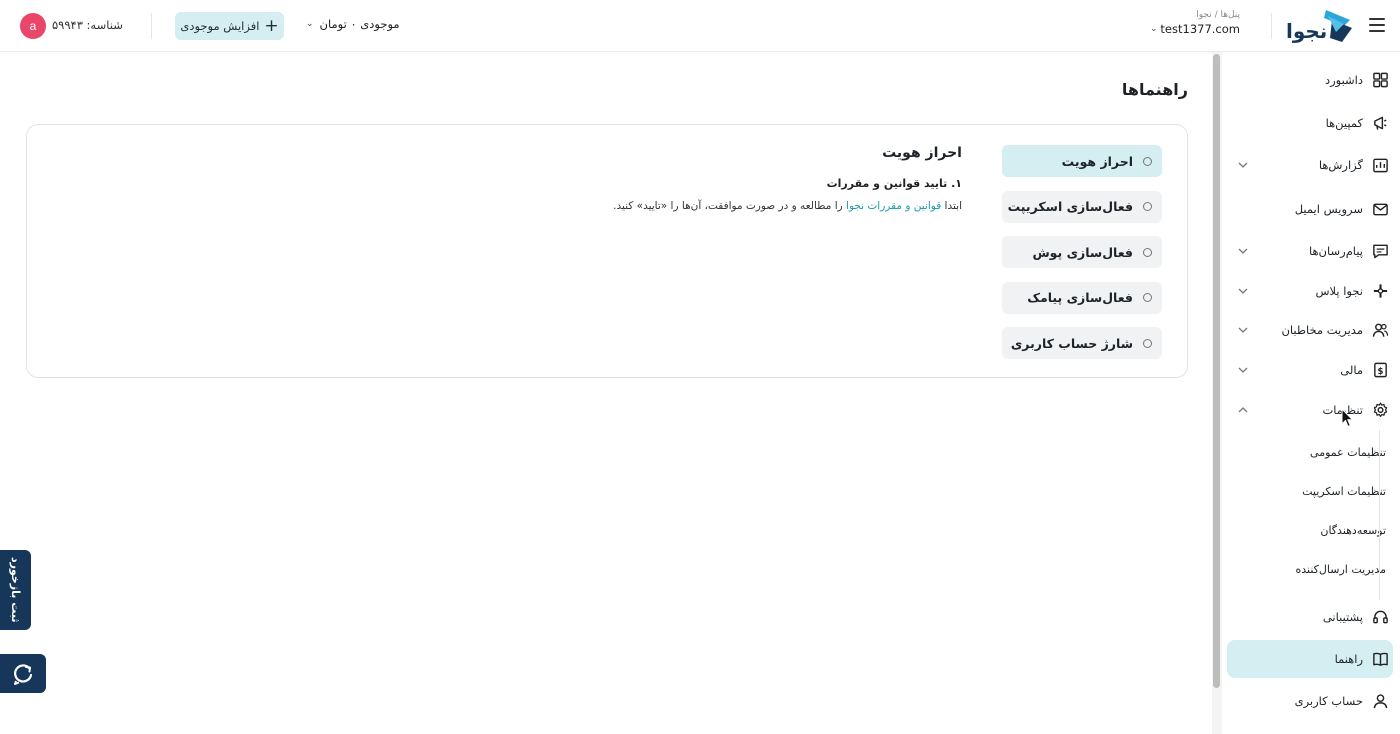 The image size is (1400, 734). I want to click on sidebar-item-label: راهنما, so click(1348, 659).